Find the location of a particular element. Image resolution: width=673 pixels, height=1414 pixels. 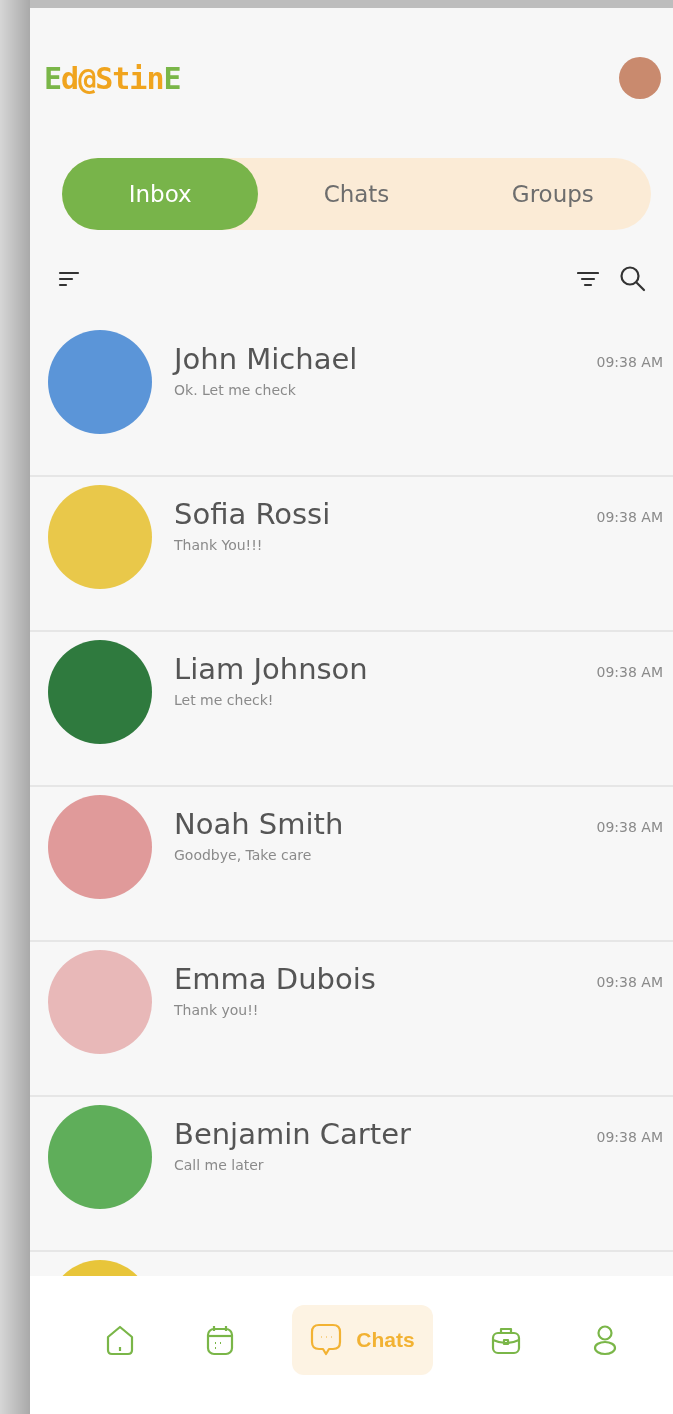

home-icon is located at coordinates (119, 1340).